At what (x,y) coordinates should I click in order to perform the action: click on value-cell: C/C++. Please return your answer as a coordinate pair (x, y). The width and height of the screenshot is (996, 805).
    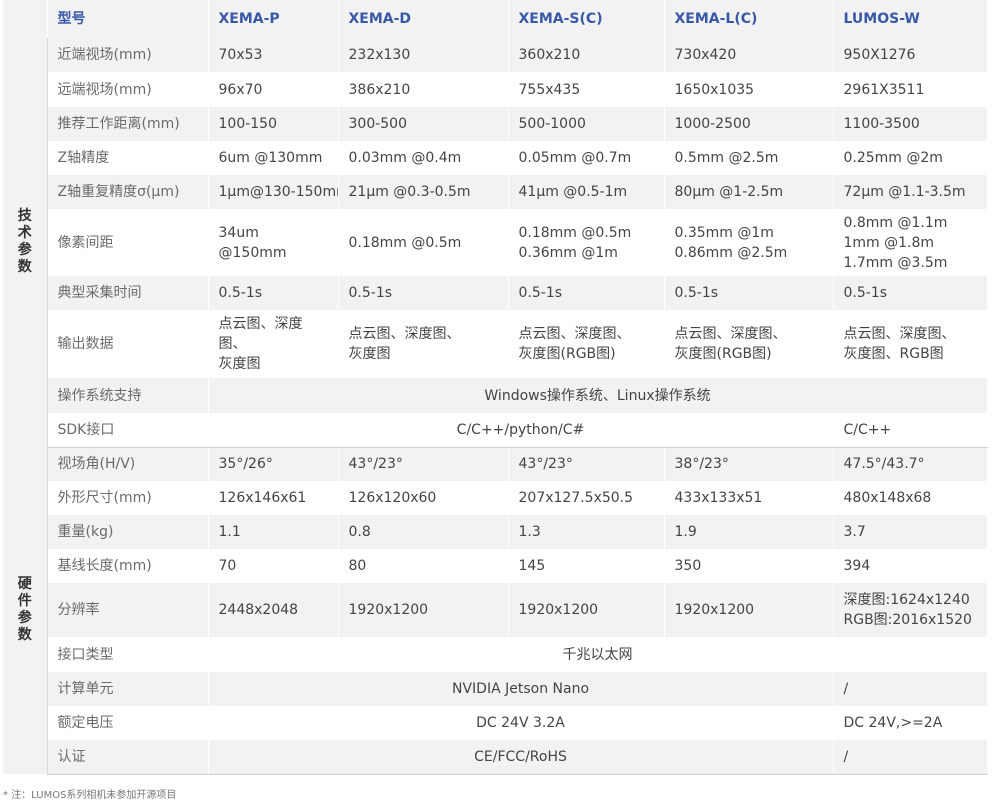
    Looking at the image, I should click on (910, 430).